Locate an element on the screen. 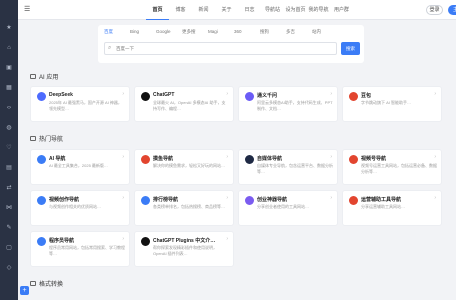 The image size is (456, 300). card-startup-nav: 创业神器导航 分享创业者使用的工具网站… › is located at coordinates (288, 208).